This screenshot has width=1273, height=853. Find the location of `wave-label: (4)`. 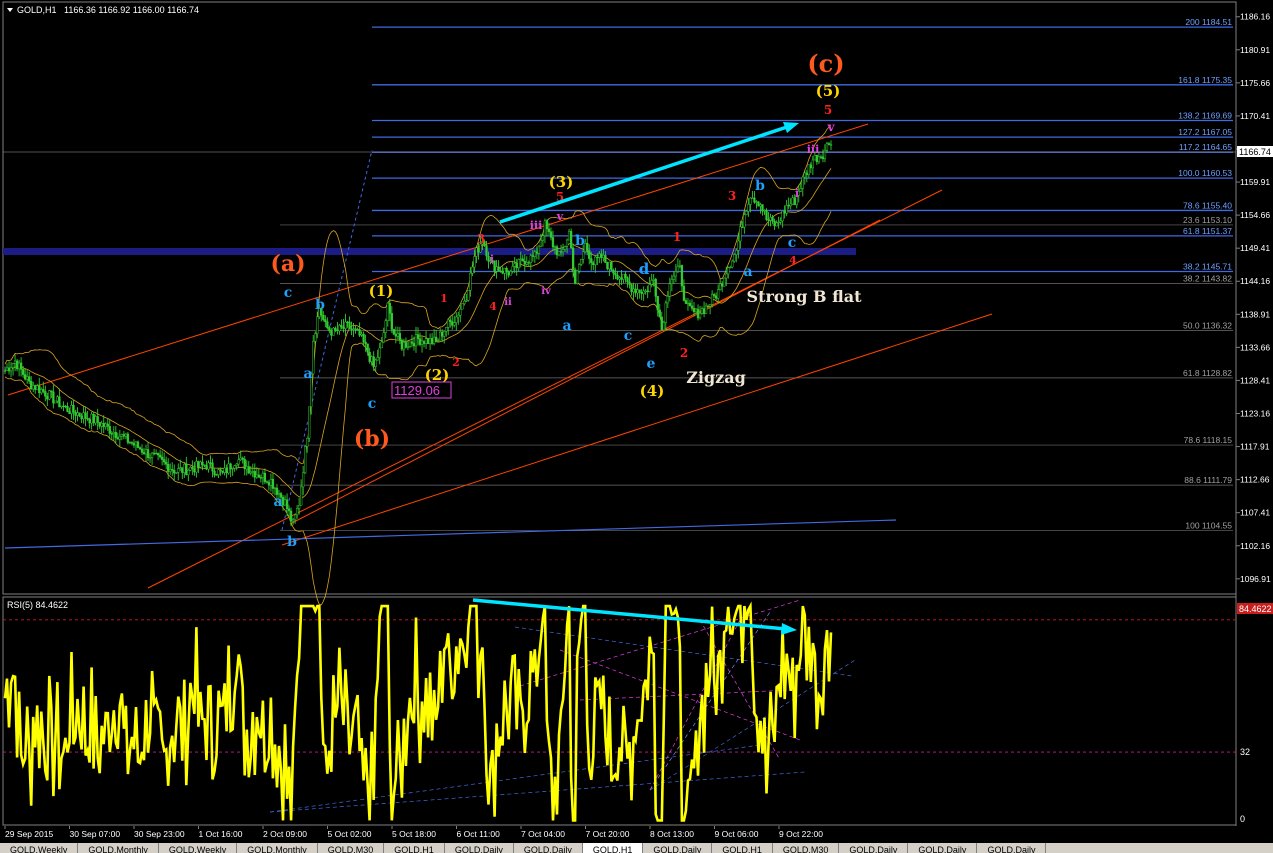

wave-label: (4) is located at coordinates (652, 391).